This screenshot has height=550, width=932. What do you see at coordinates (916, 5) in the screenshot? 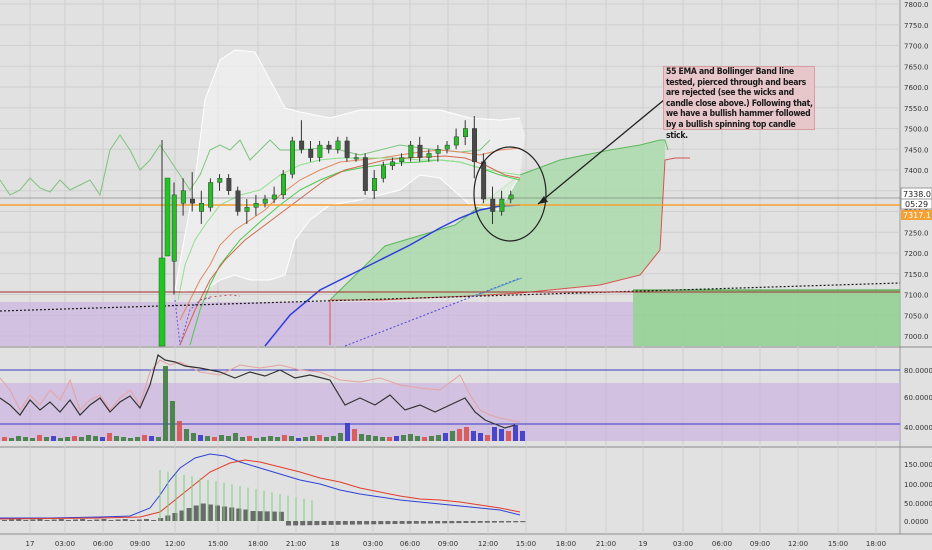
I see `price-tick-label: 7800.0` at bounding box center [916, 5].